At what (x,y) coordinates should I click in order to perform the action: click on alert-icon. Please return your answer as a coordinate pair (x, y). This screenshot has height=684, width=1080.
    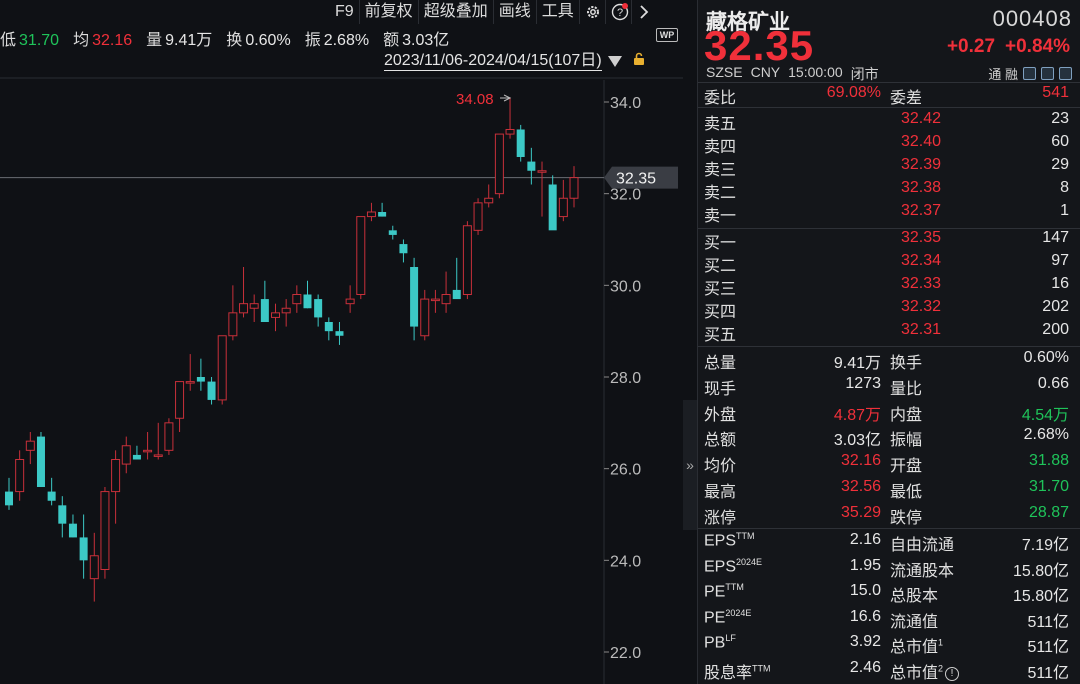
    Looking at the image, I should click on (1047, 73).